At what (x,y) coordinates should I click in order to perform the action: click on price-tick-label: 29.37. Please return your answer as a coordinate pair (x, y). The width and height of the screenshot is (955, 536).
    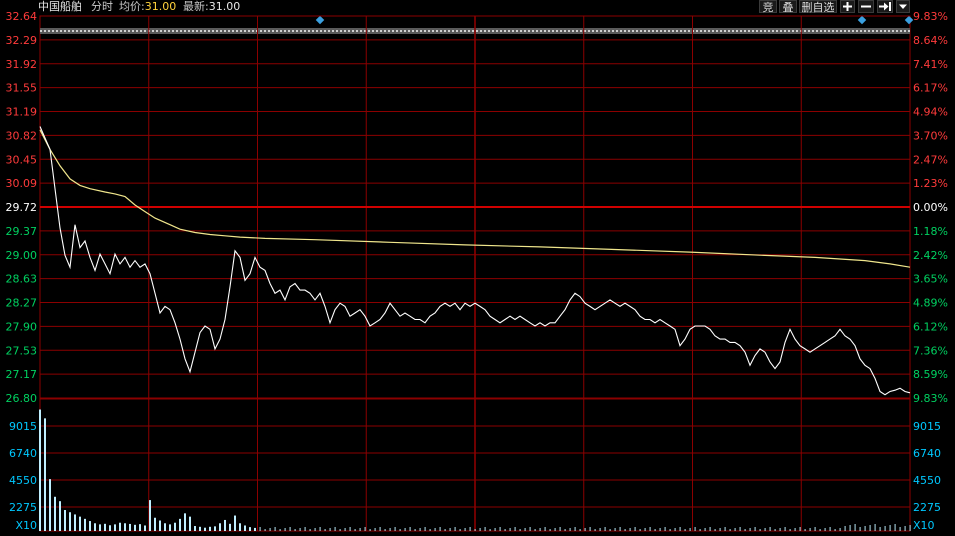
    Looking at the image, I should click on (22, 231).